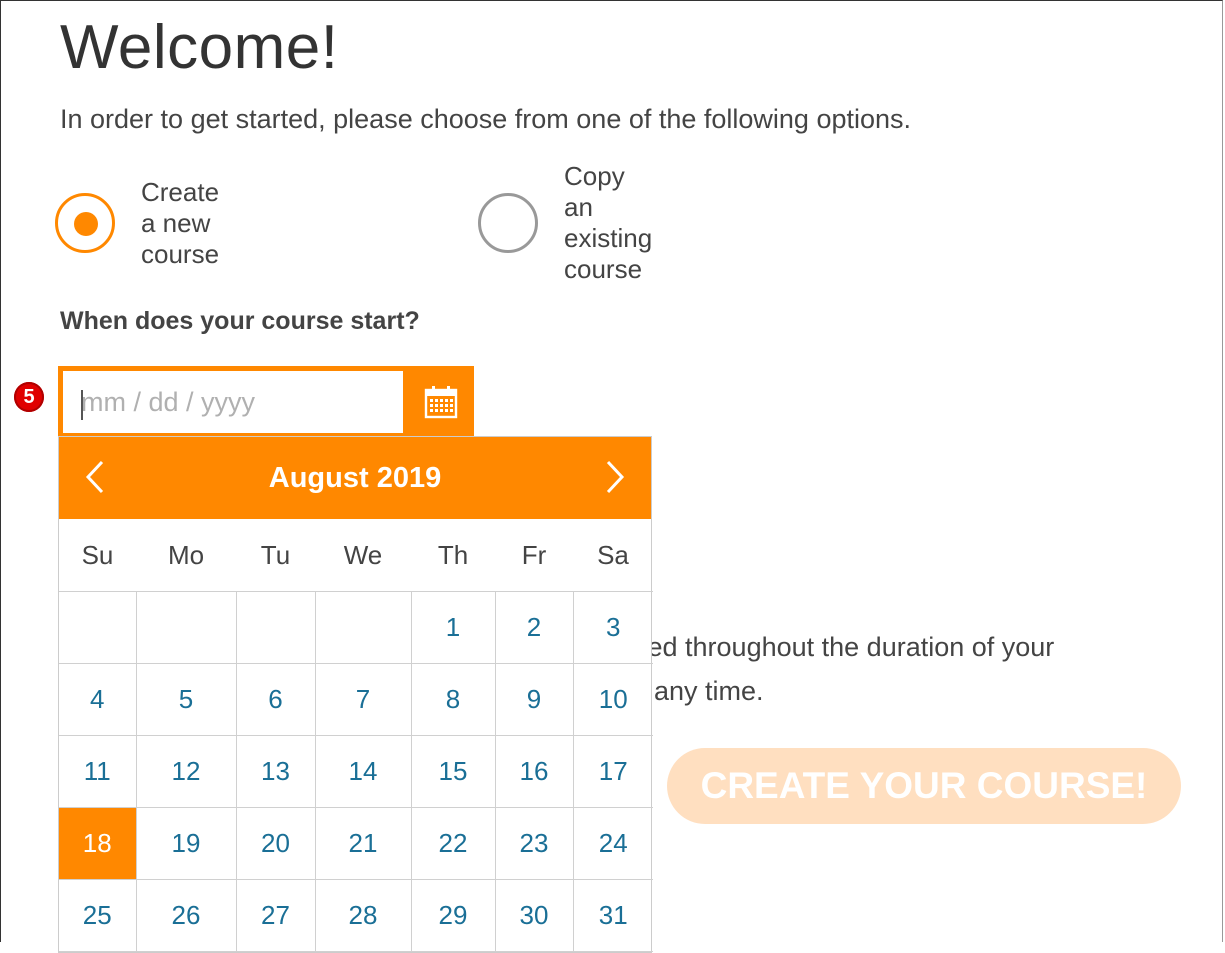 The width and height of the screenshot is (1225, 953). I want to click on step-badge: 5, so click(29, 397).